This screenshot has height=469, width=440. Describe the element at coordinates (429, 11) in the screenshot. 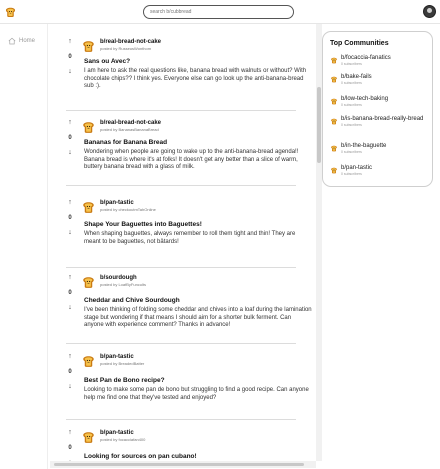

I see `user-avatar` at that location.